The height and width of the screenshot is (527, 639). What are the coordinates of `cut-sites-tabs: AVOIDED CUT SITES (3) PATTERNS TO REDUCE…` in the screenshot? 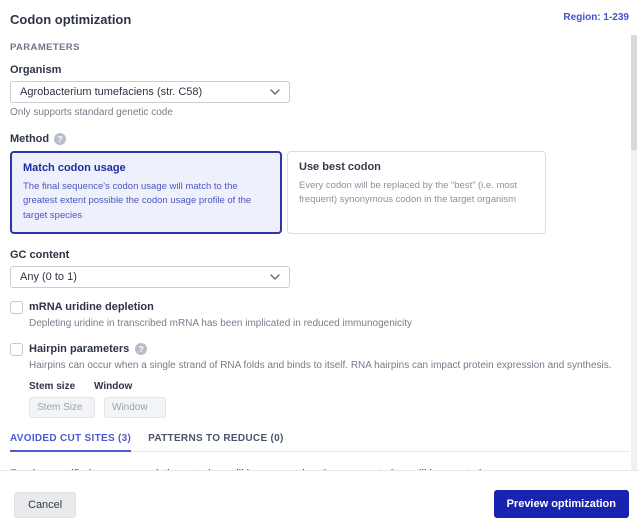 It's located at (319, 442).